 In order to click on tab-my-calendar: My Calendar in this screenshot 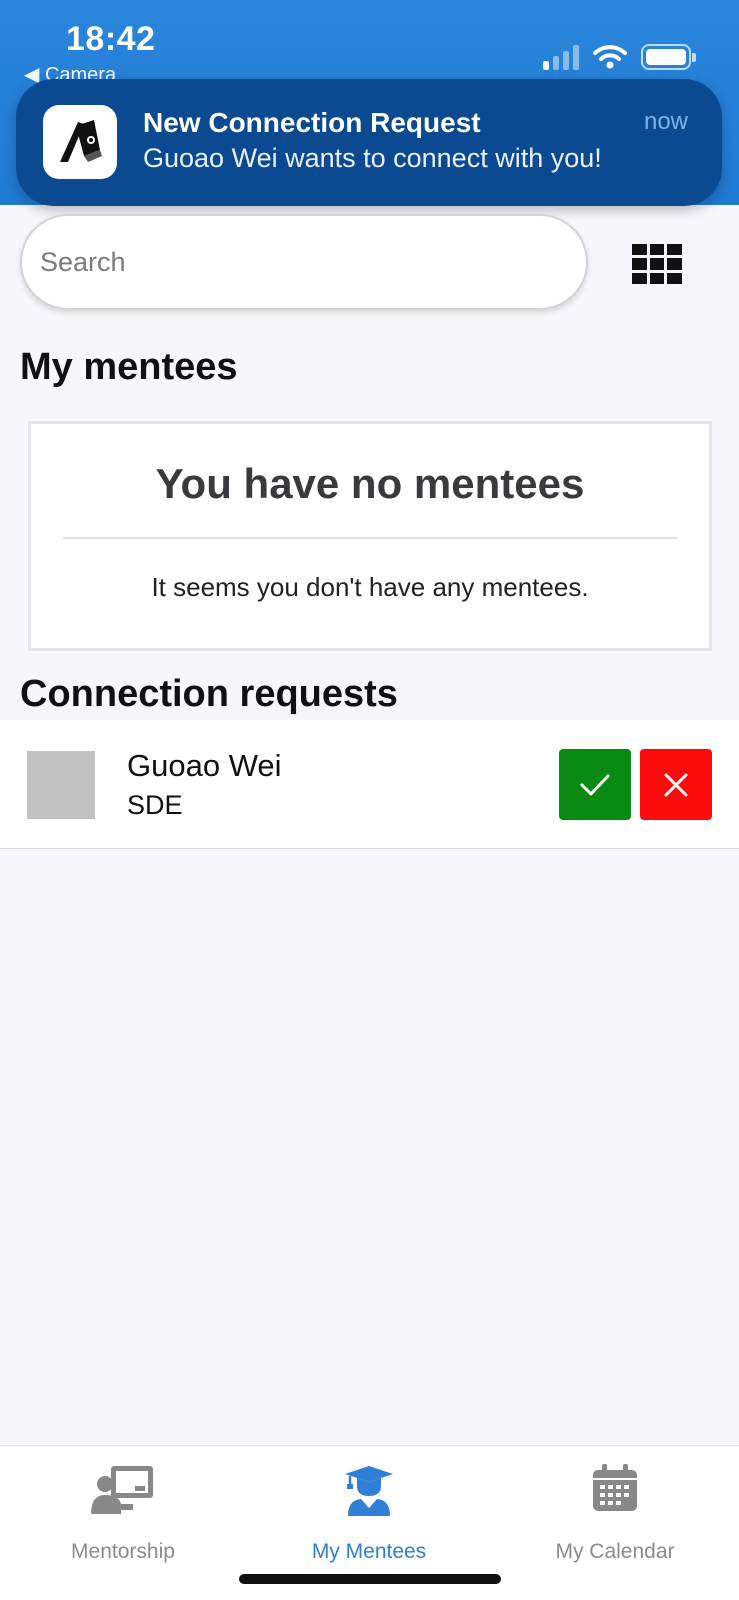, I will do `click(615, 1509)`.